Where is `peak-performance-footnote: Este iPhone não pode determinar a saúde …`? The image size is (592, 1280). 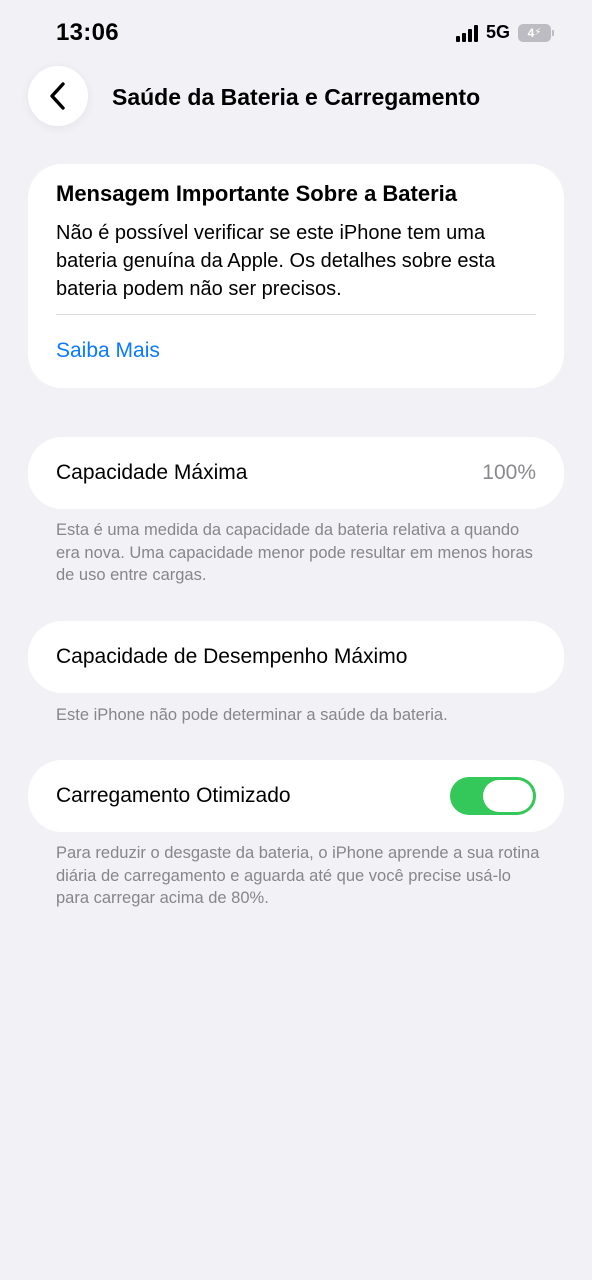 peak-performance-footnote: Este iPhone não pode determinar a saúde … is located at coordinates (252, 715).